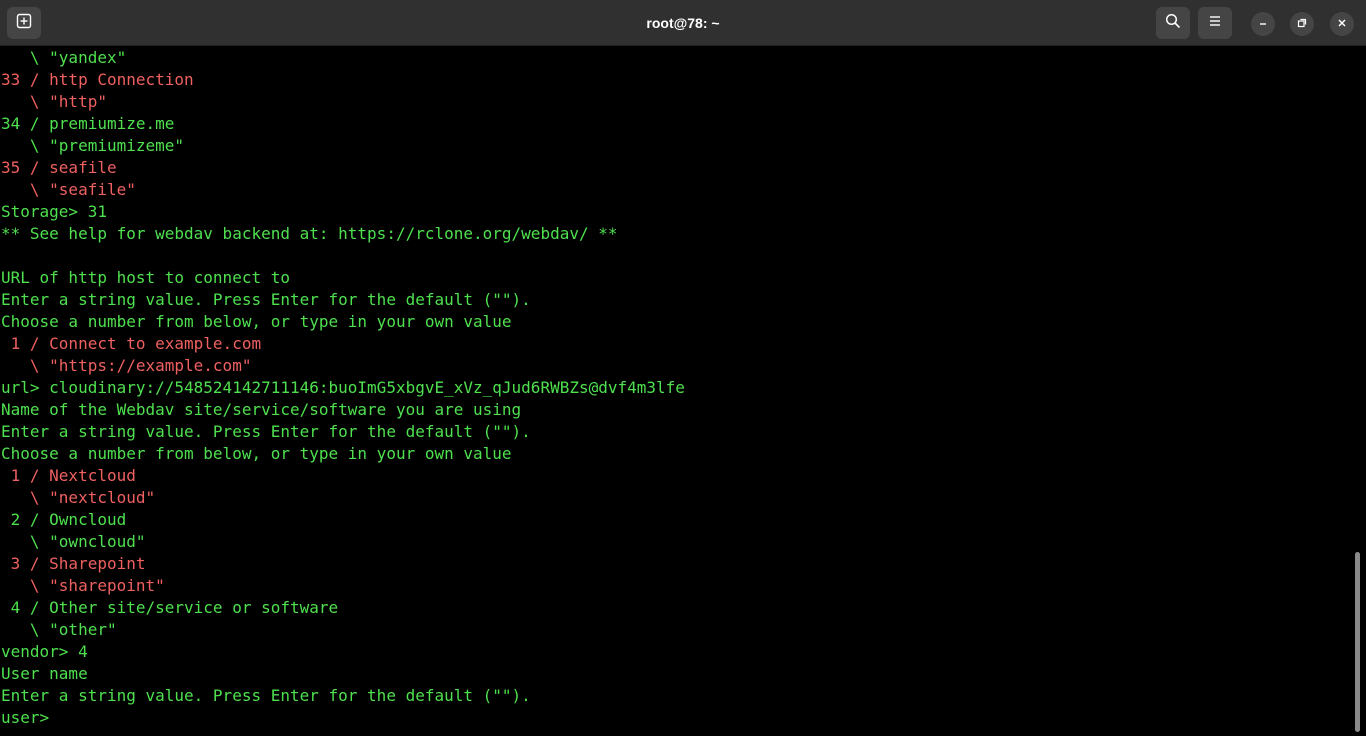 Image resolution: width=1366 pixels, height=736 pixels. What do you see at coordinates (59, 629) in the screenshot?
I see `terminal-line: \ "other"` at bounding box center [59, 629].